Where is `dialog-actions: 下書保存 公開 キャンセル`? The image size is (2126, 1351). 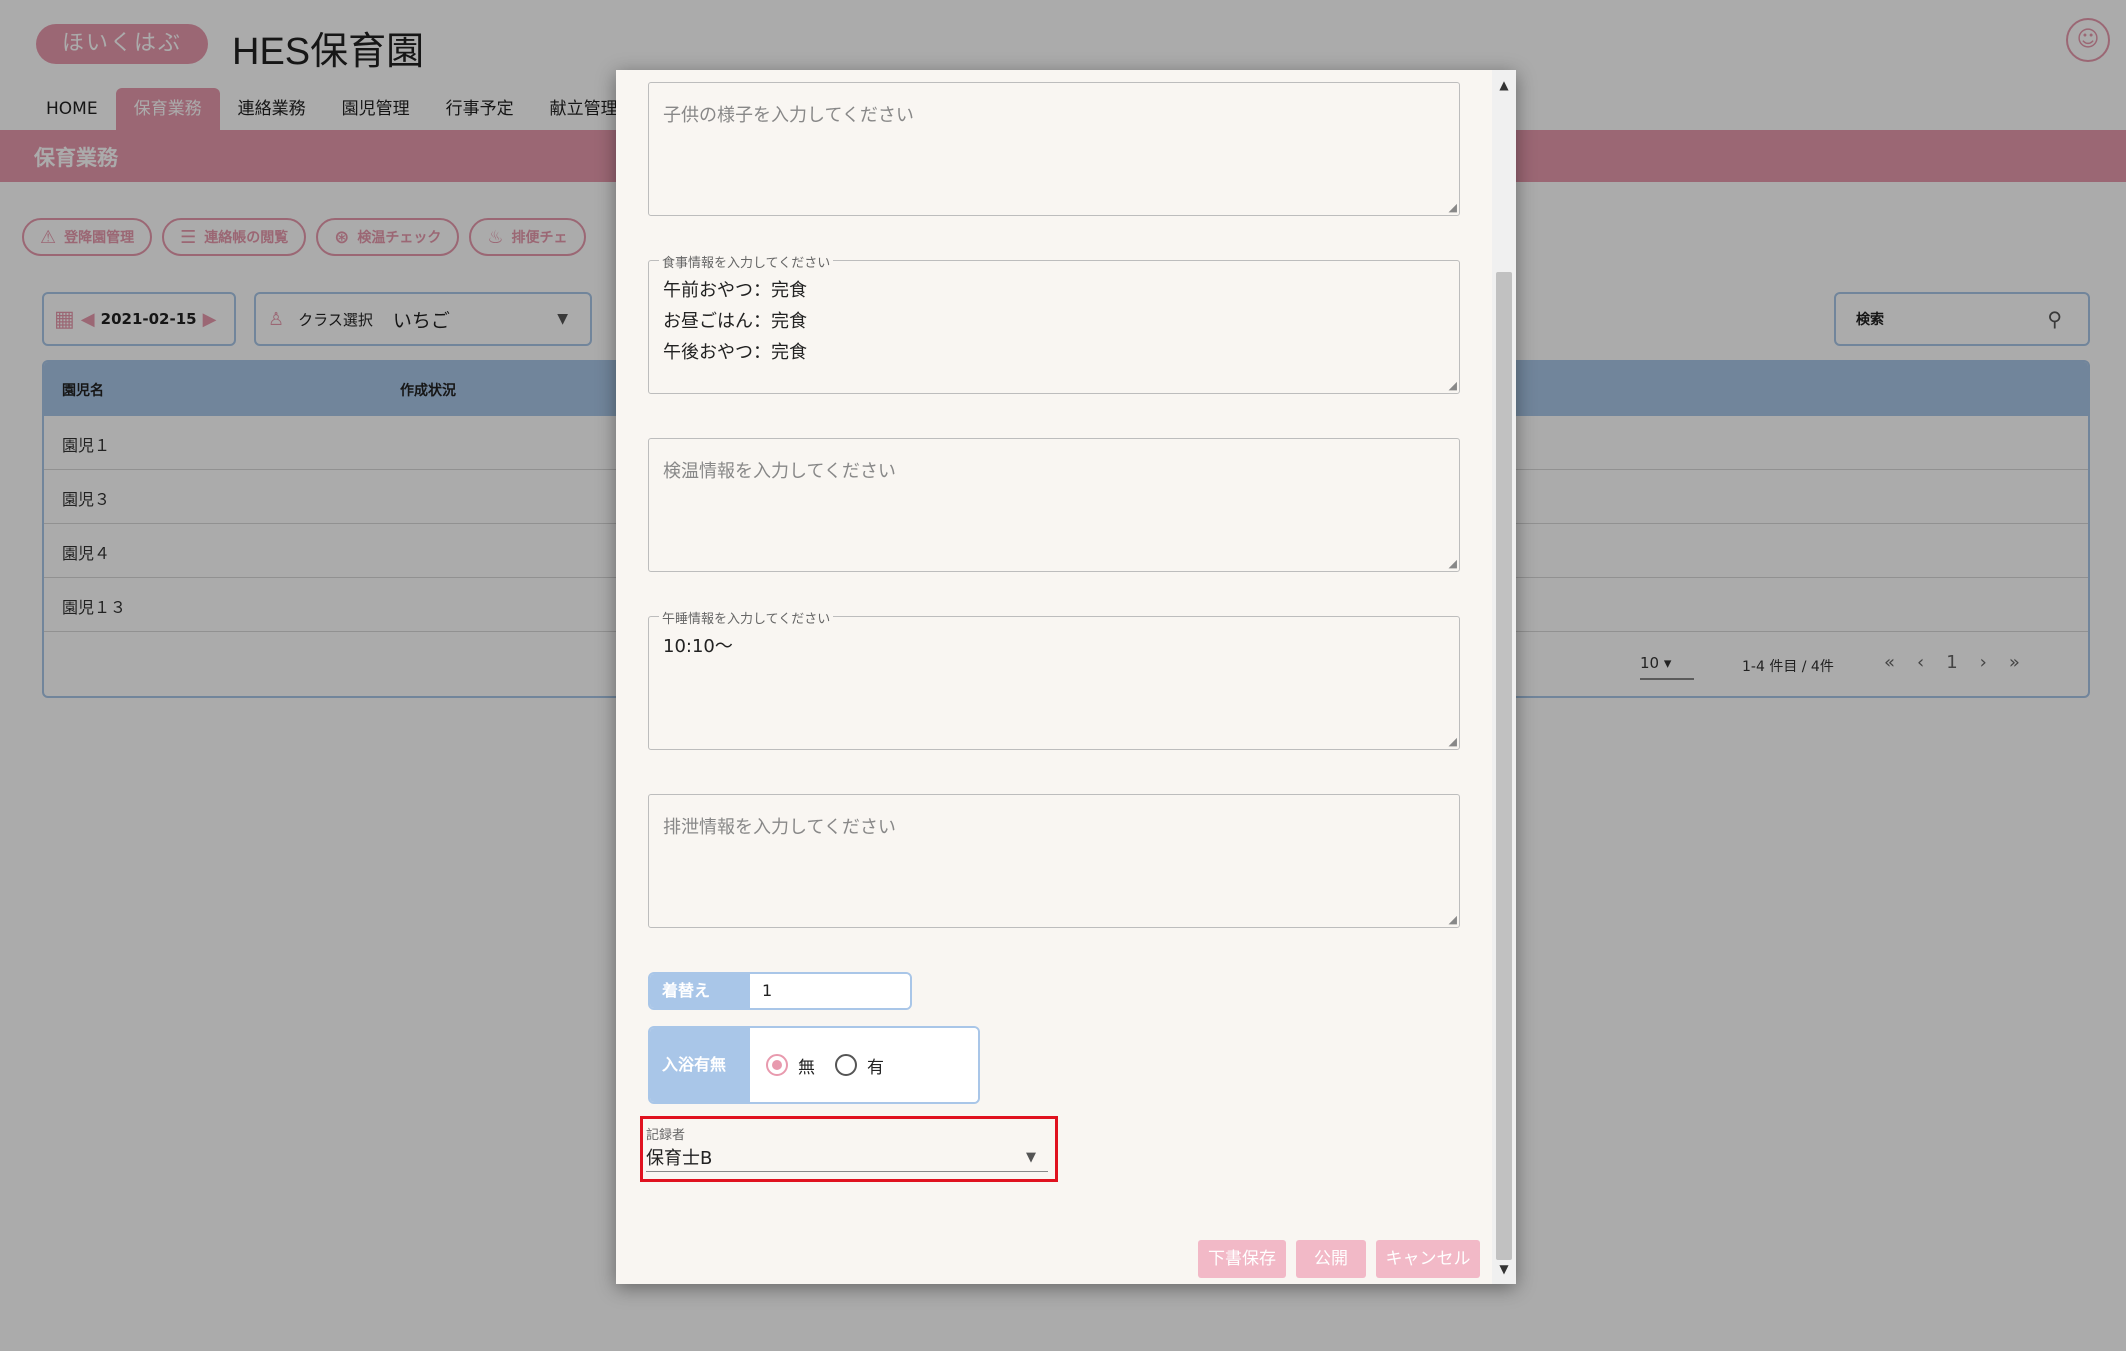
dialog-actions: 下書保存 公開 キャンセル is located at coordinates (1339, 1259).